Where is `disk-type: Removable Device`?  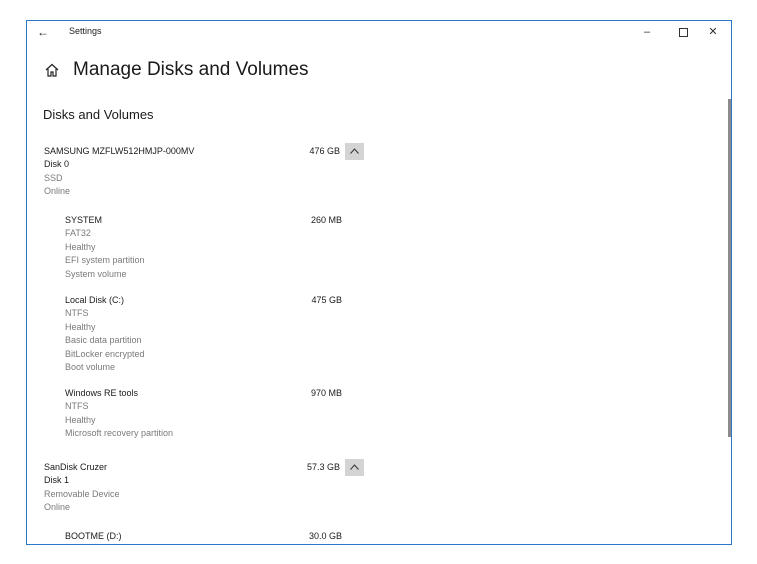 disk-type: Removable Device is located at coordinates (82, 493).